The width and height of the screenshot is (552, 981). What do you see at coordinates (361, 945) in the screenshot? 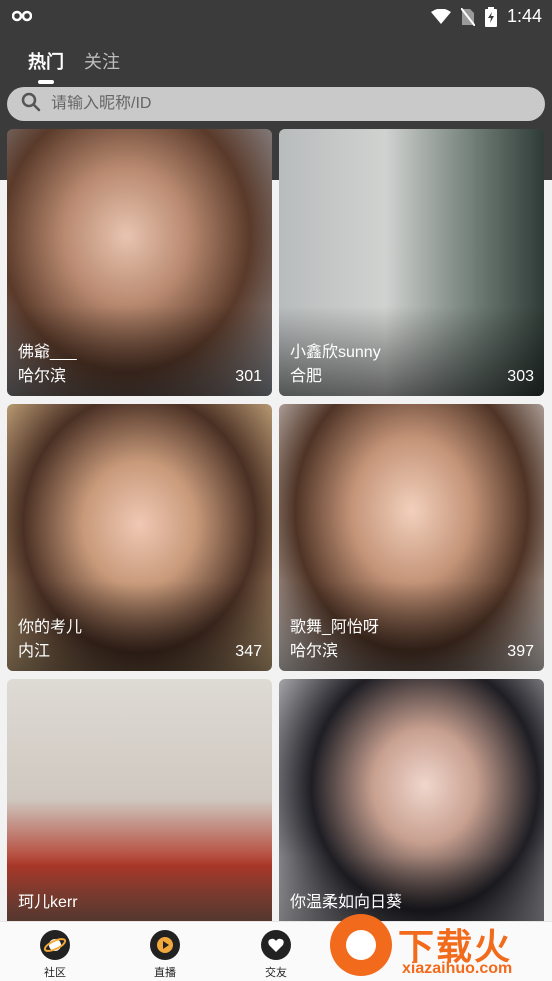
I see `flame-logo-icon` at bounding box center [361, 945].